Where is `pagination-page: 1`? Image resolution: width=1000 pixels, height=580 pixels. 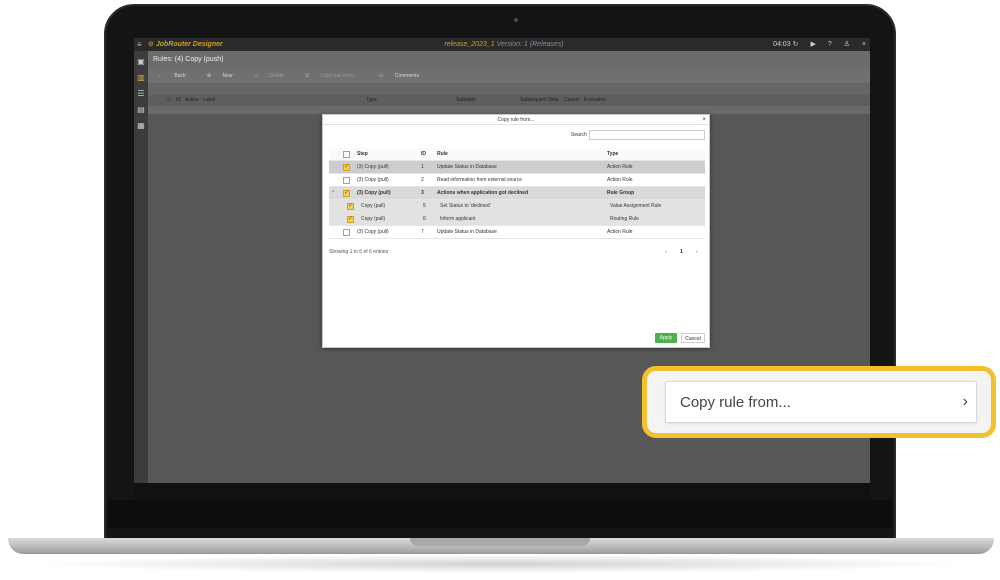
pagination-page: 1 is located at coordinates (681, 252).